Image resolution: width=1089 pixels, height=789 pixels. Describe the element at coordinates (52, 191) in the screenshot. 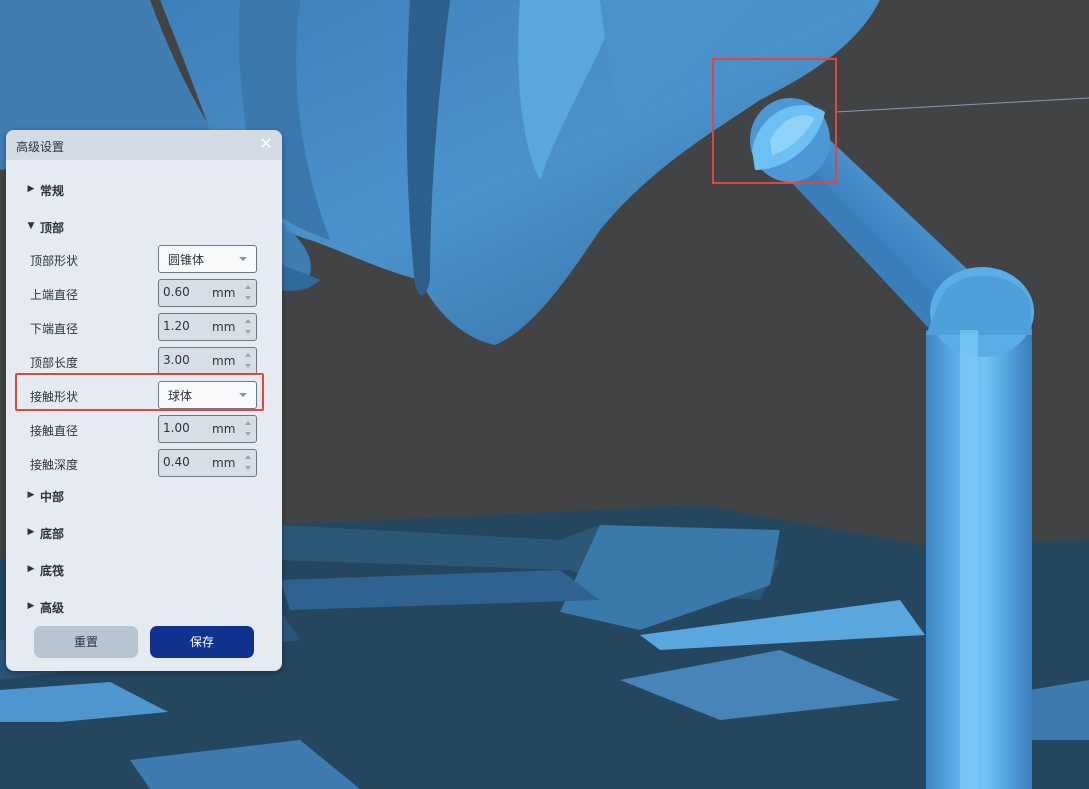

I see `section-label: 常规` at that location.